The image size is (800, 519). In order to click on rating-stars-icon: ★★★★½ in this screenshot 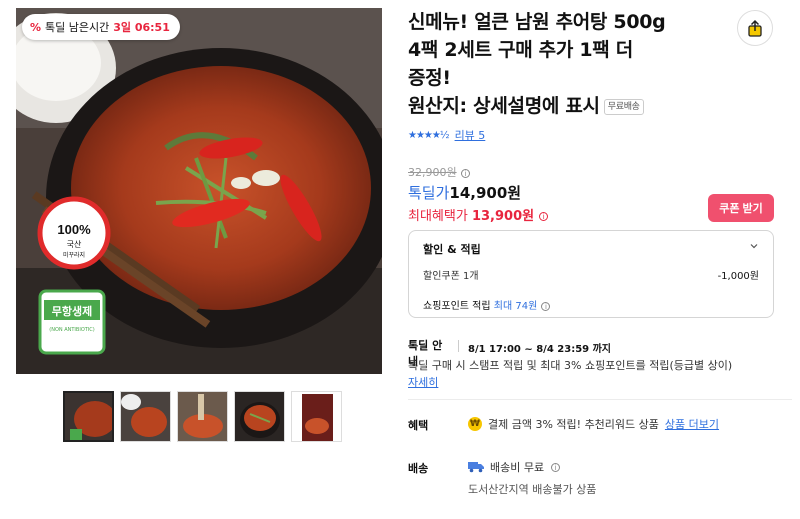, I will do `click(429, 135)`.